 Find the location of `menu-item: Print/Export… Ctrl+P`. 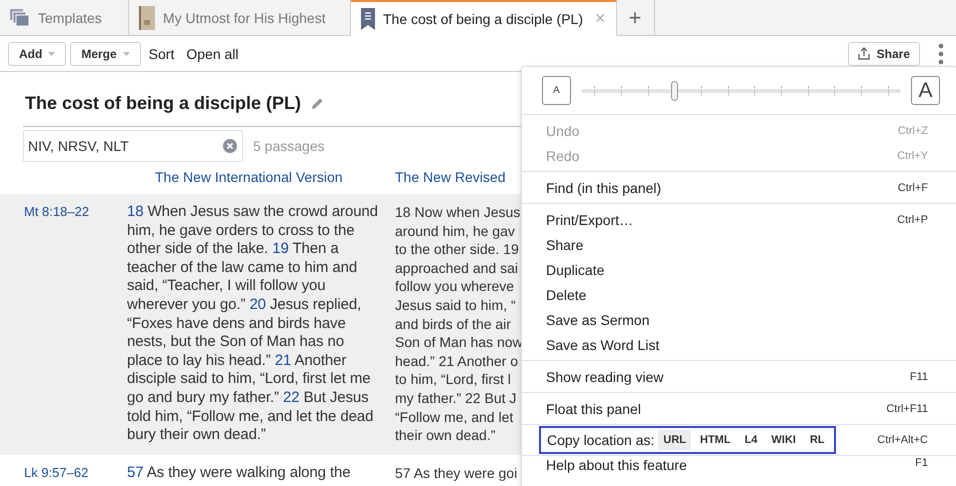

menu-item: Print/Export… Ctrl+P is located at coordinates (739, 219).